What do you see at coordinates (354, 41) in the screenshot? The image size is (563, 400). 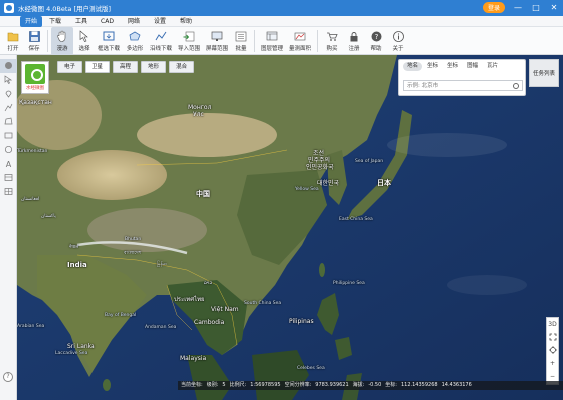 I see `register-button: 注册` at bounding box center [354, 41].